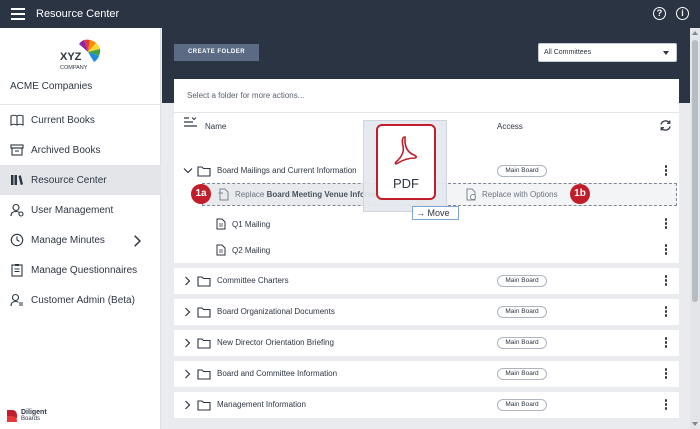  What do you see at coordinates (607, 52) in the screenshot?
I see `committee-filter-select: All Committees` at bounding box center [607, 52].